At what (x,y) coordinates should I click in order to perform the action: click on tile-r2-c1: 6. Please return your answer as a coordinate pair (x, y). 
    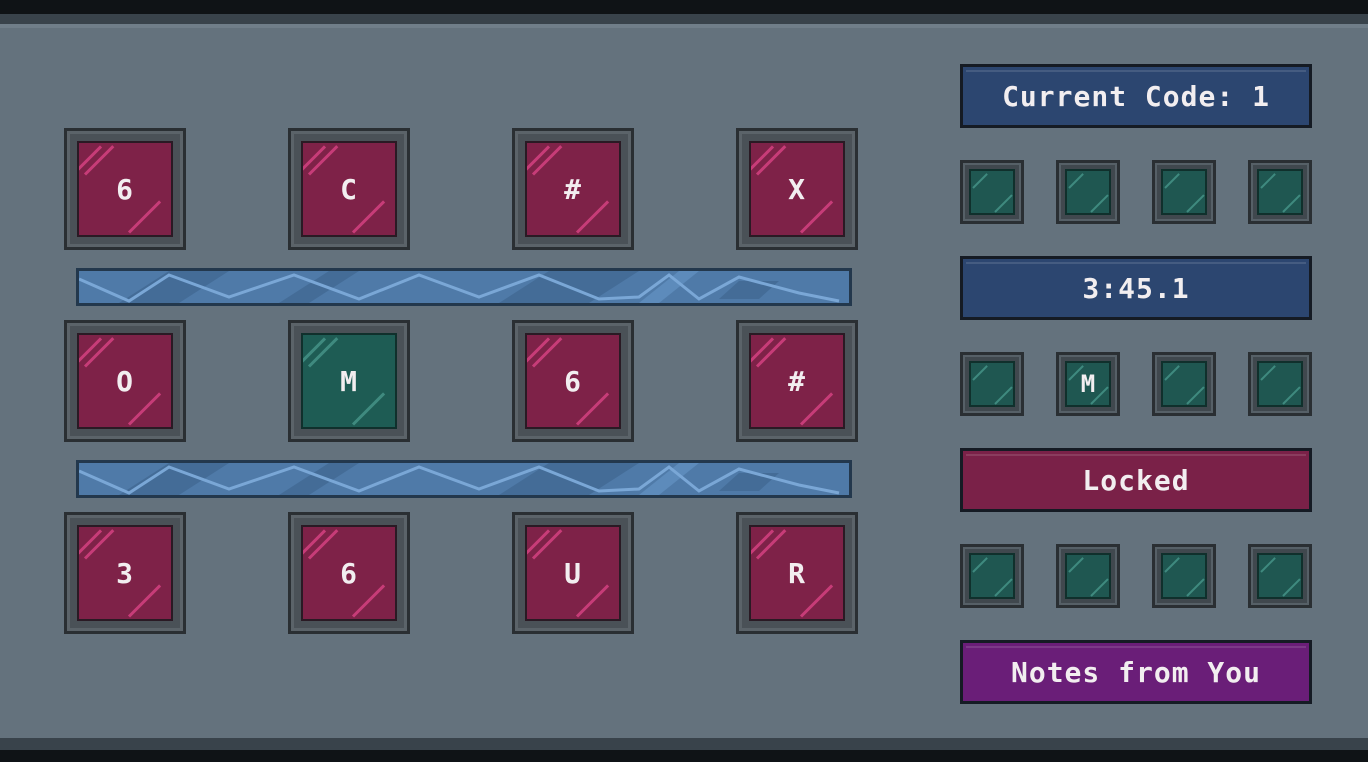
    Looking at the image, I should click on (349, 573).